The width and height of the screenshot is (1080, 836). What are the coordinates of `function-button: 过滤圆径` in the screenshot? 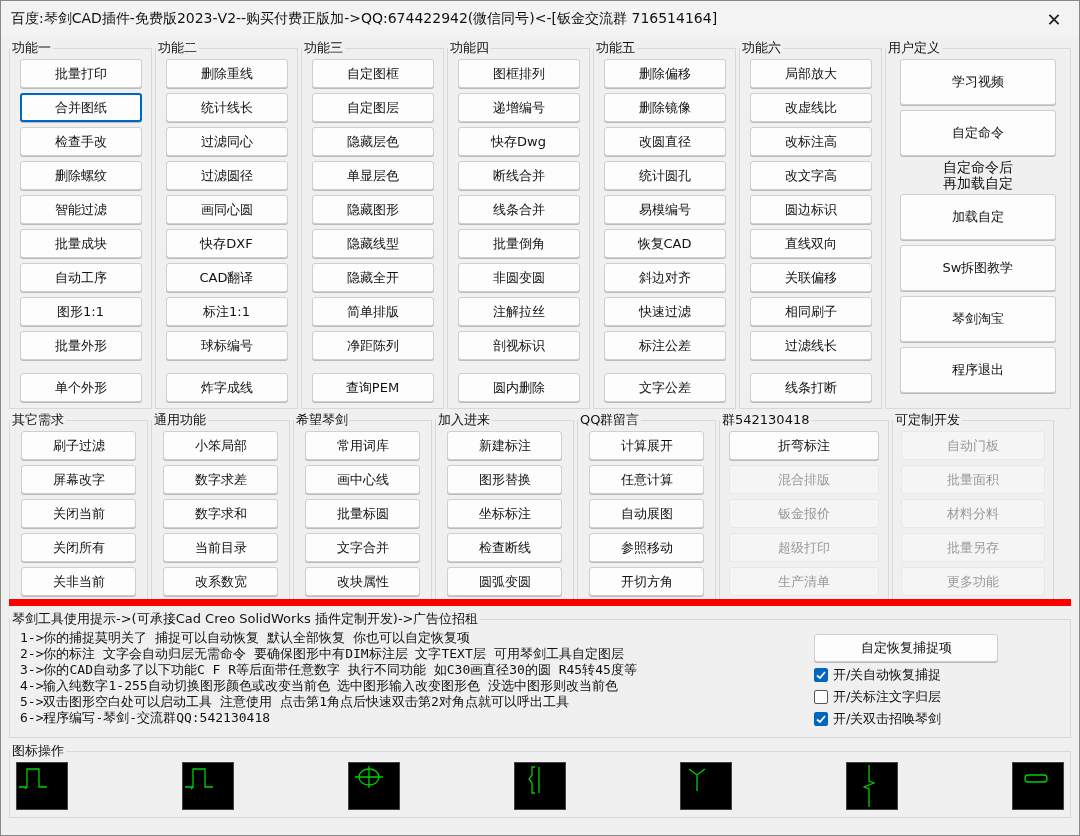 It's located at (226, 175).